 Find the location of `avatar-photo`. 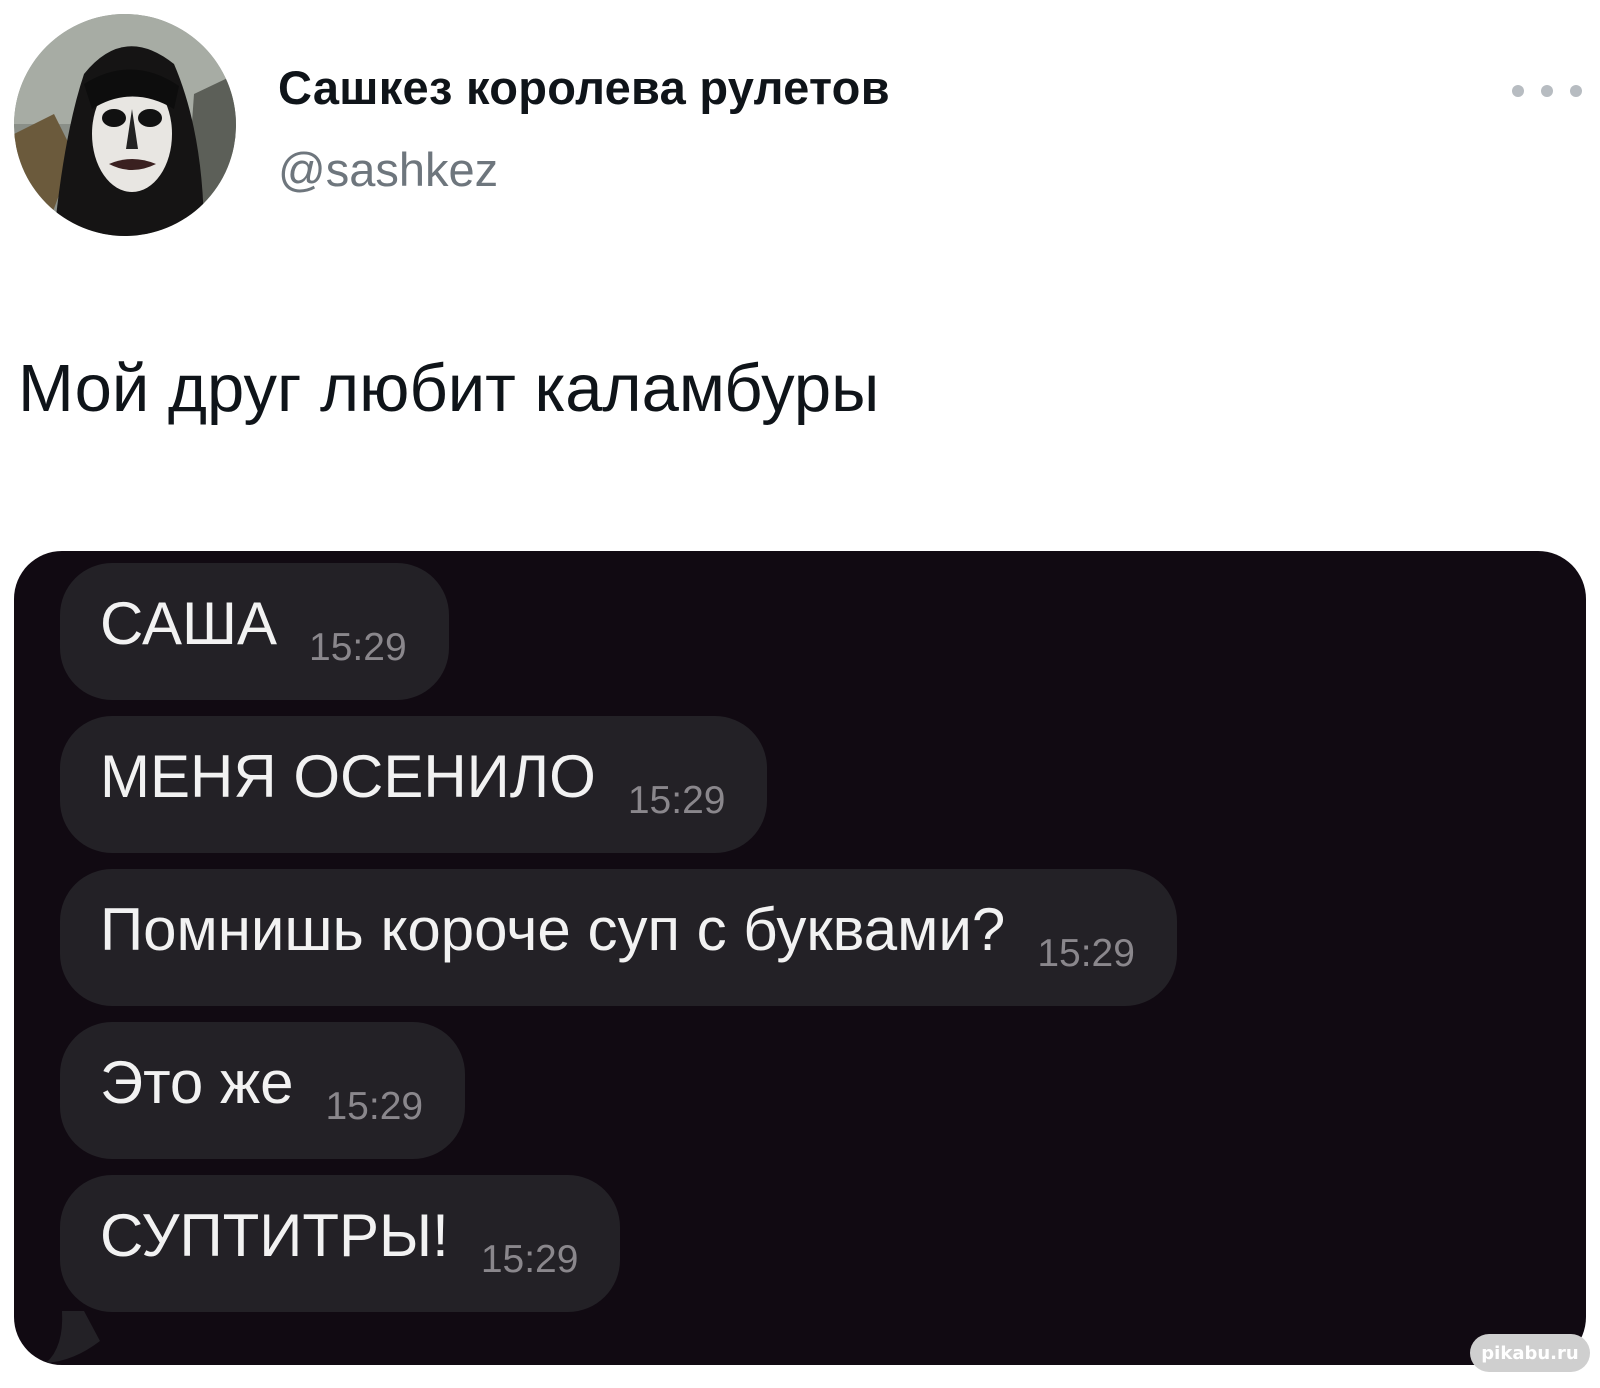

avatar-photo is located at coordinates (125, 125).